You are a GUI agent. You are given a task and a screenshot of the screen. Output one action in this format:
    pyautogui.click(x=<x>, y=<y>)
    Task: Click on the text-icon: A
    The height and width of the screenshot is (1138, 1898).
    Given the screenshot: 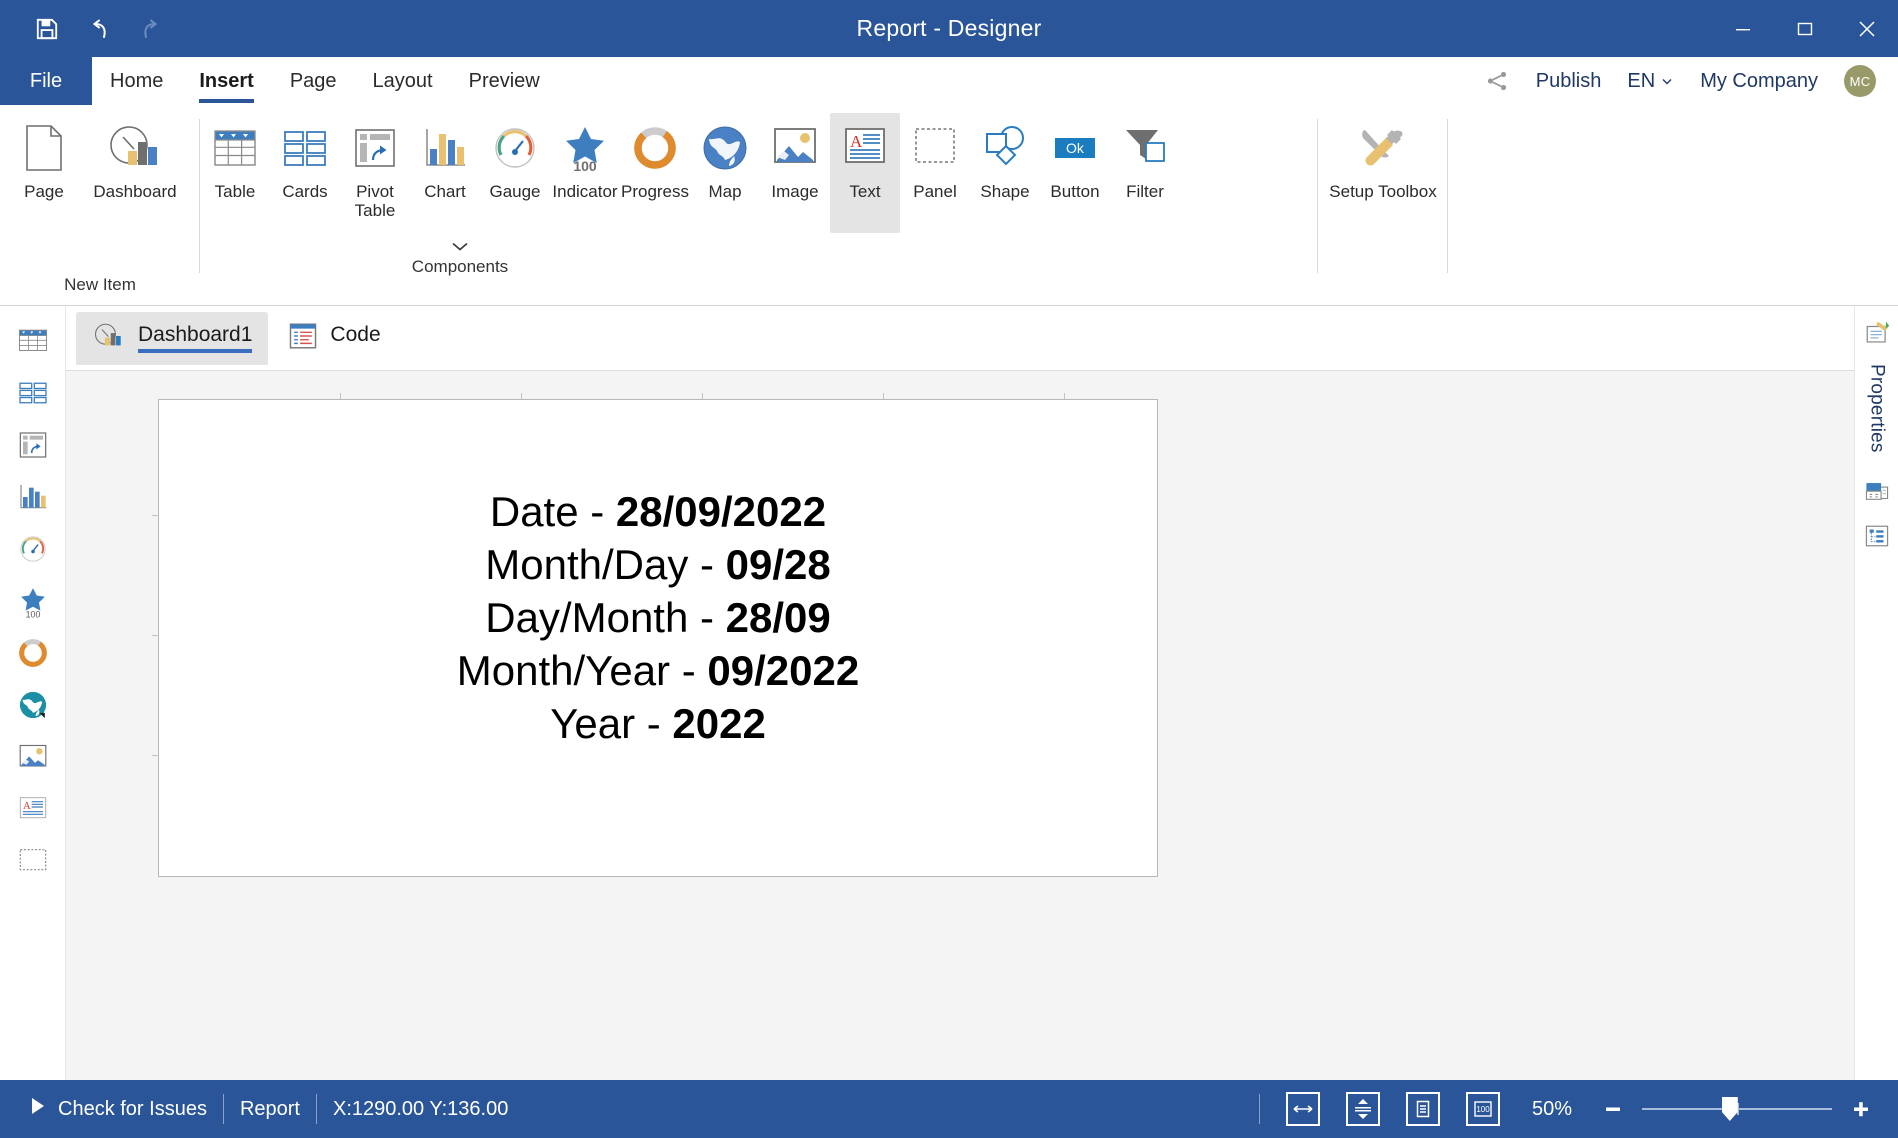 What is the action you would take?
    pyautogui.click(x=865, y=148)
    